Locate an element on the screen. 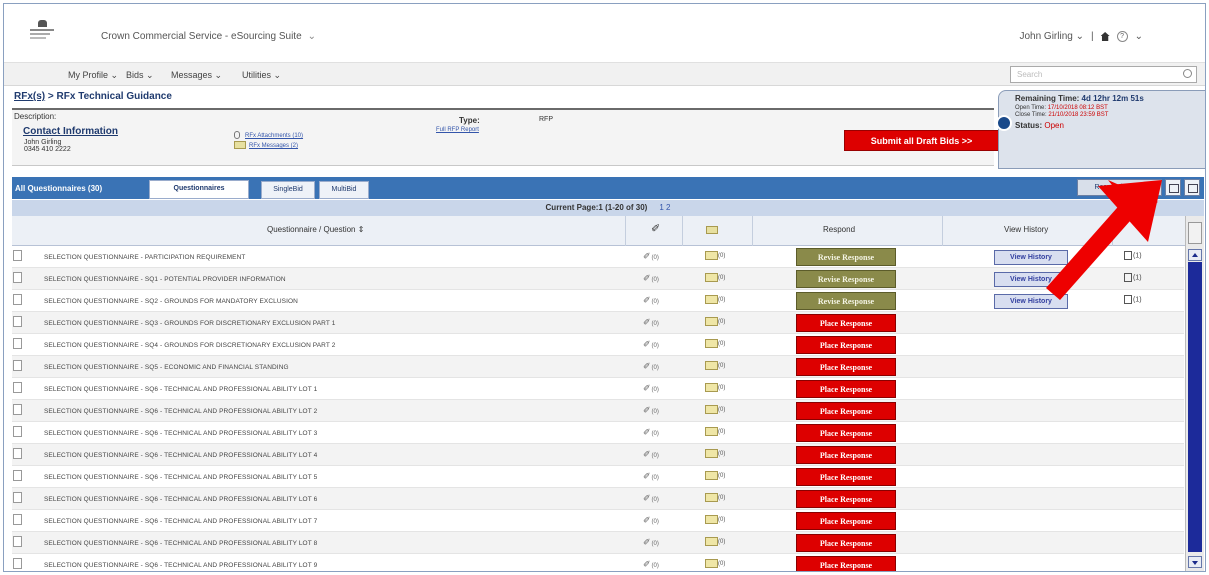 Image resolution: width=1209 pixels, height=575 pixels. search-icon is located at coordinates (1187, 73).